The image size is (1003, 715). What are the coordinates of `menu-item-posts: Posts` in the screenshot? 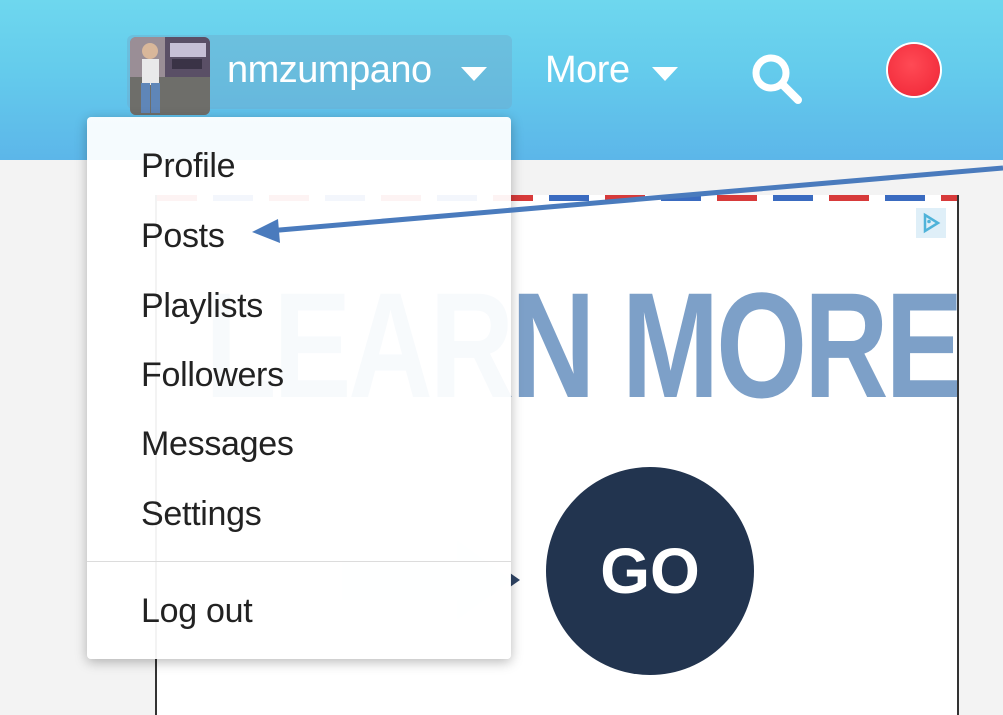 It's located at (183, 236).